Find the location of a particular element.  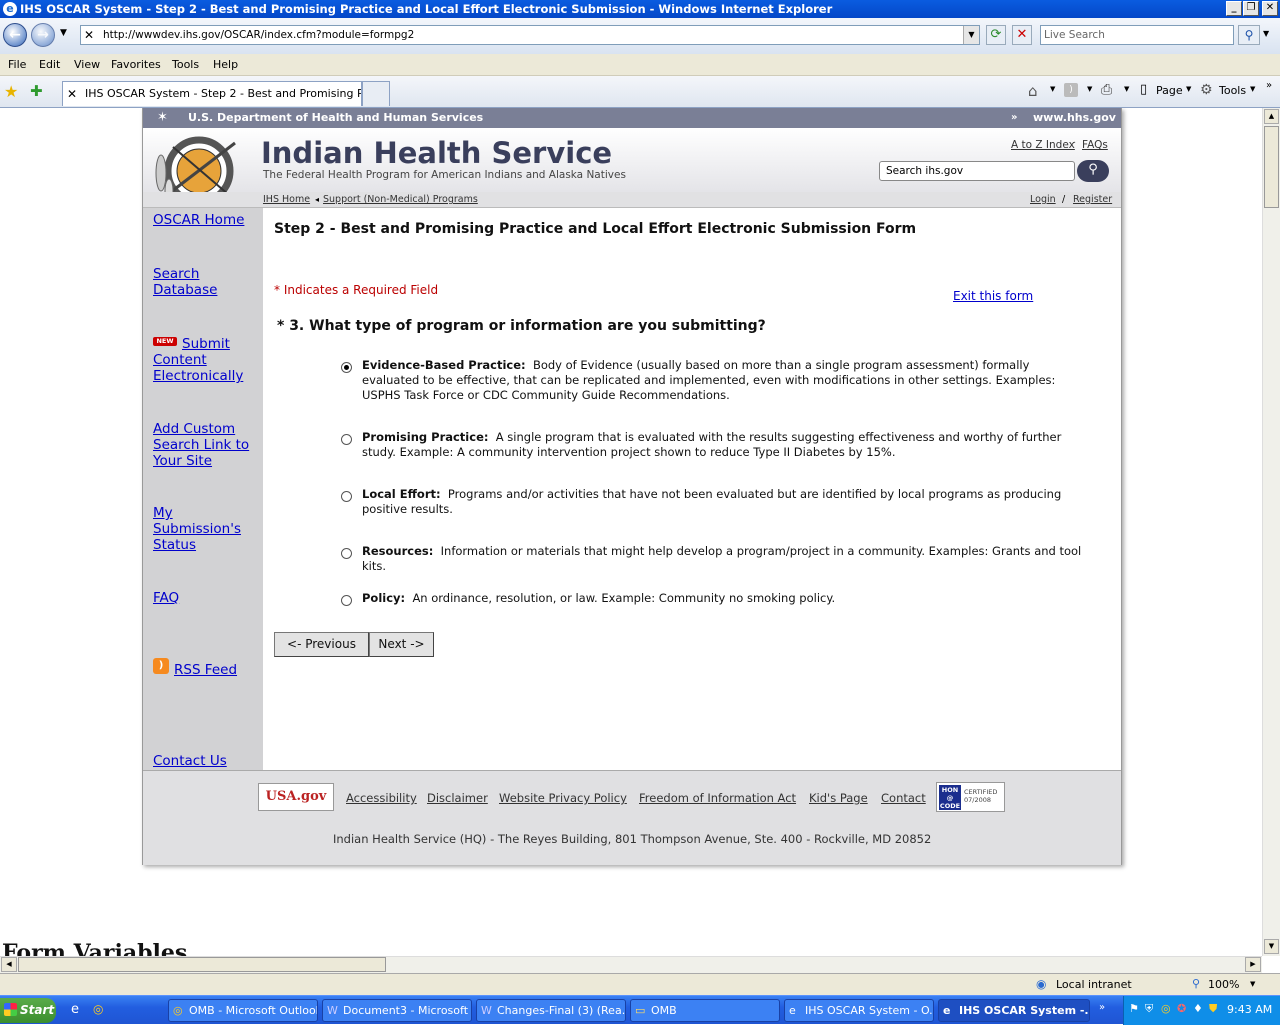

menu-edit: Edit is located at coordinates (49, 64).